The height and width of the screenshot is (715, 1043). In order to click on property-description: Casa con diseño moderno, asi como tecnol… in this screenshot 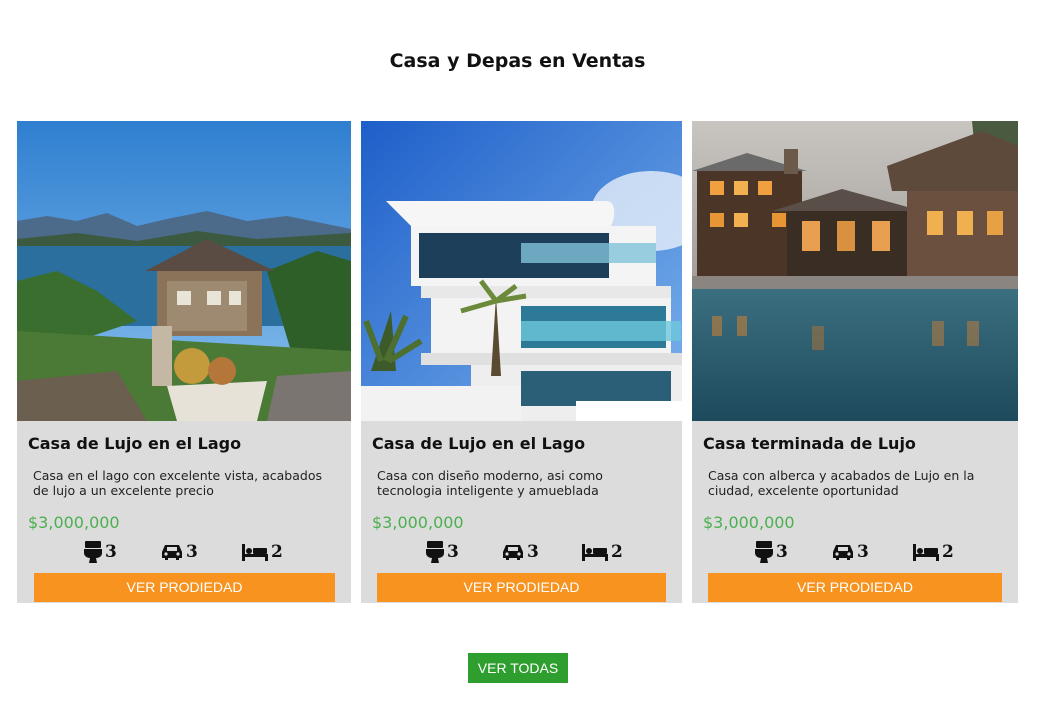, I will do `click(490, 483)`.